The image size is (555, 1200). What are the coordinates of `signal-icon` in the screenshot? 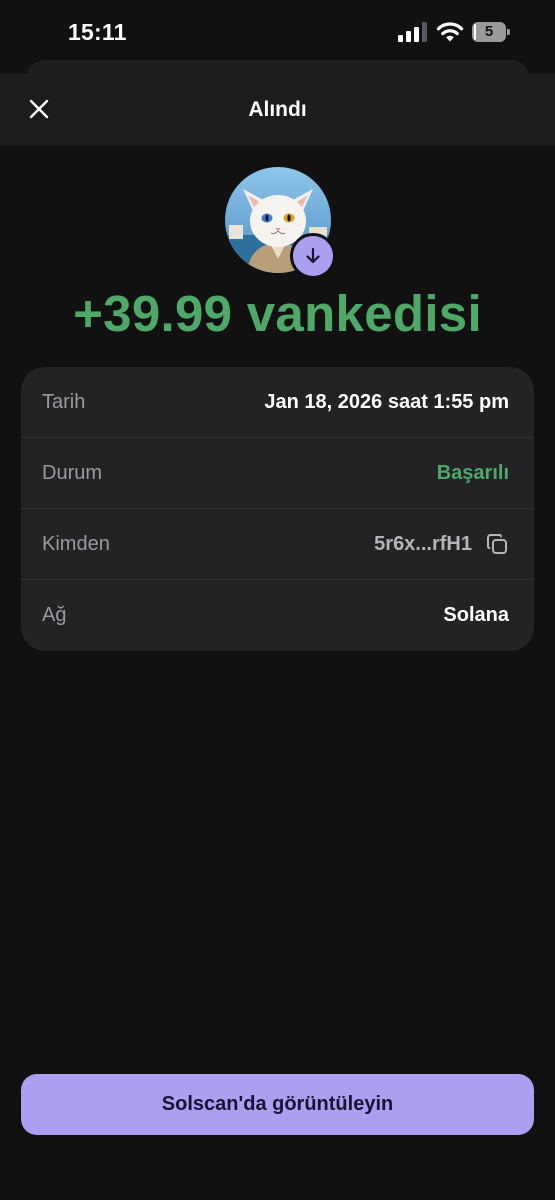 It's located at (412, 32).